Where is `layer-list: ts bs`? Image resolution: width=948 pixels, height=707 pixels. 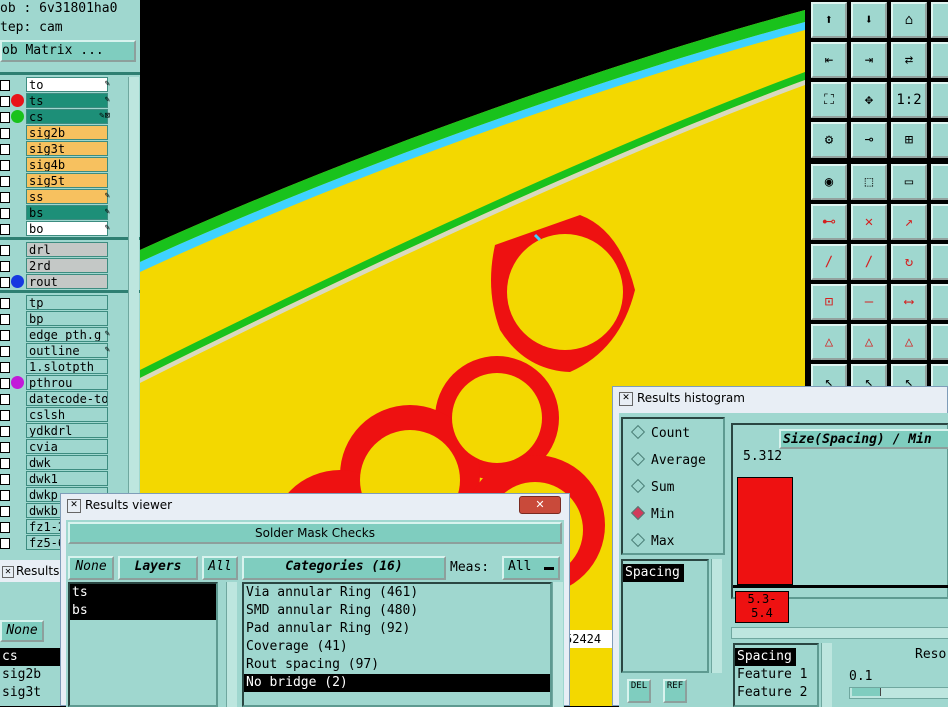
layer-list: ts bs is located at coordinates (143, 644).